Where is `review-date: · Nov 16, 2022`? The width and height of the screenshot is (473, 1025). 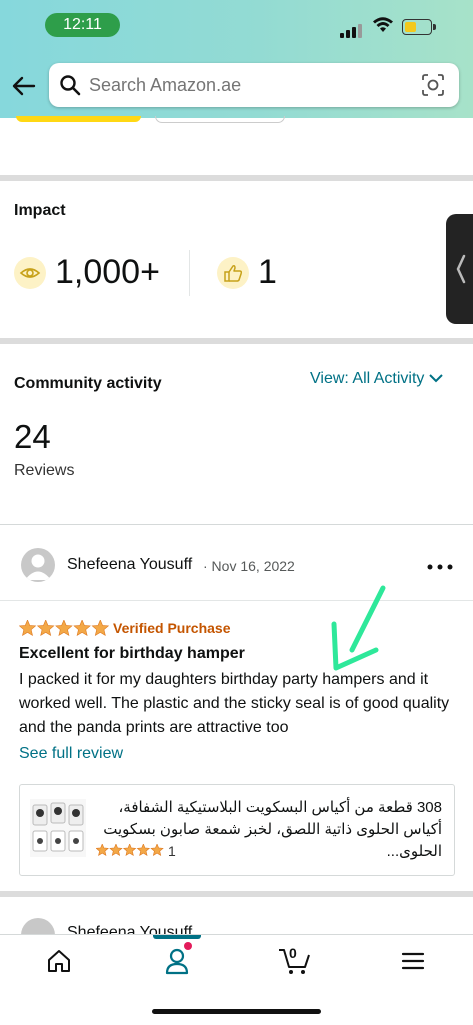 review-date: · Nov 16, 2022 is located at coordinates (249, 566).